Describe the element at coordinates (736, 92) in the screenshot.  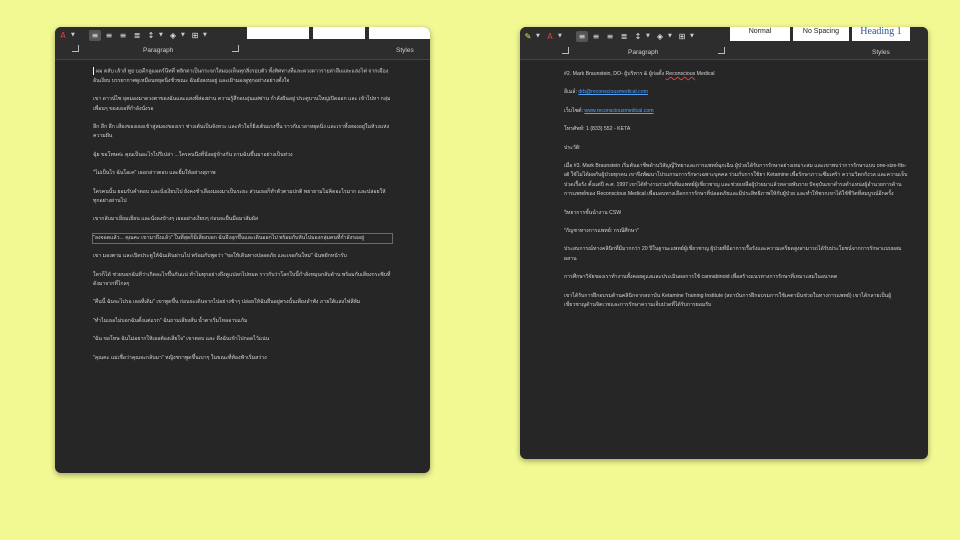
I see `email-line: อีเมล์: drb@reconsciousmedical.com` at that location.